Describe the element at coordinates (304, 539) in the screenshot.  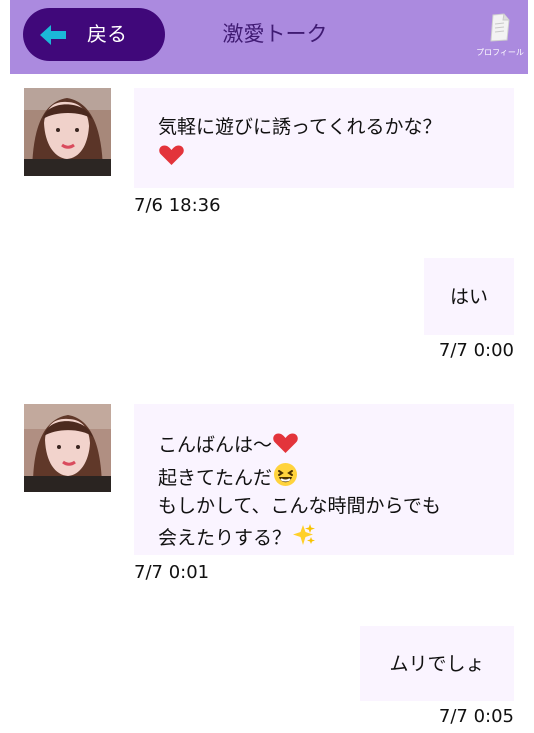
I see `sparkles-icon` at that location.